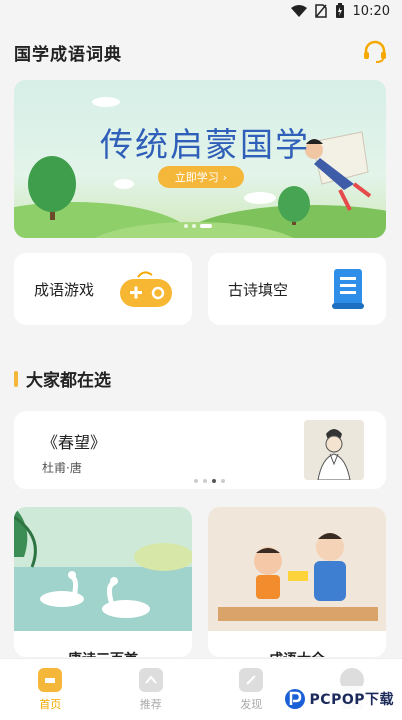 This screenshot has width=402, height=720. What do you see at coordinates (68, 381) in the screenshot?
I see `section-title-text: 大家都在选` at bounding box center [68, 381].